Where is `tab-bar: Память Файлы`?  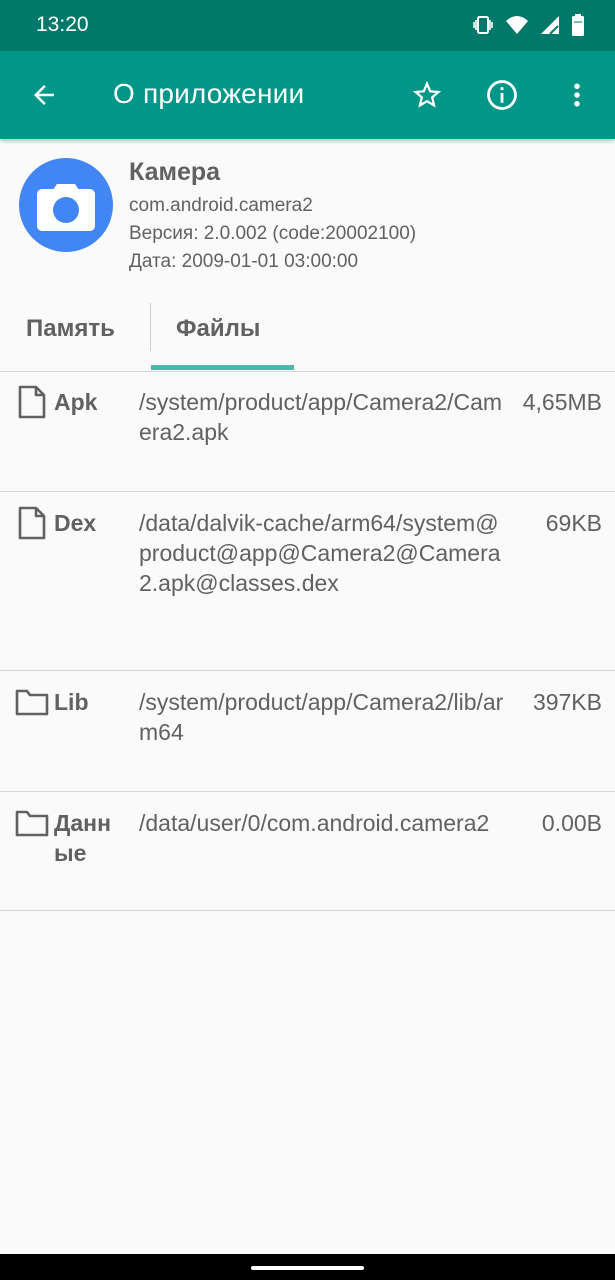
tab-bar: Память Файлы is located at coordinates (307, 330).